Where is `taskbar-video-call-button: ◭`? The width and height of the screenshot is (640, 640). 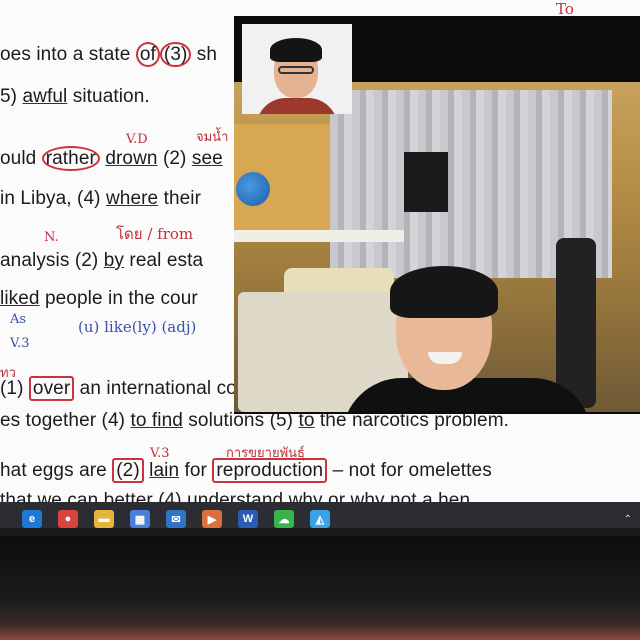
taskbar-video-call-button: ◭ is located at coordinates (320, 515).